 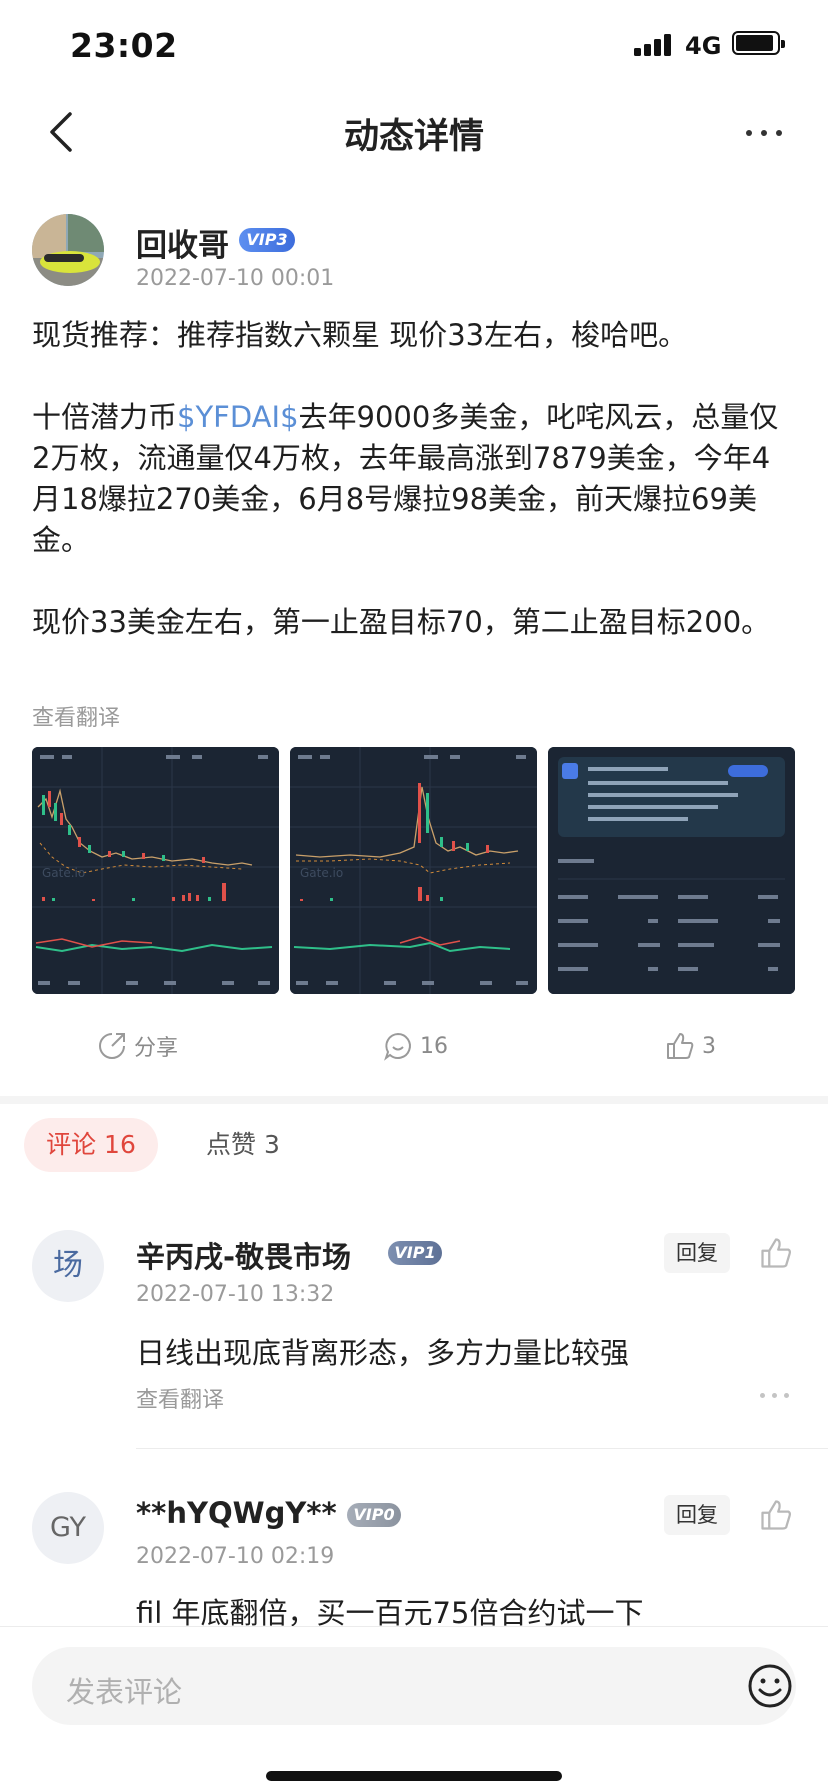 I want to click on like-button: 3, so click(x=690, y=1046).